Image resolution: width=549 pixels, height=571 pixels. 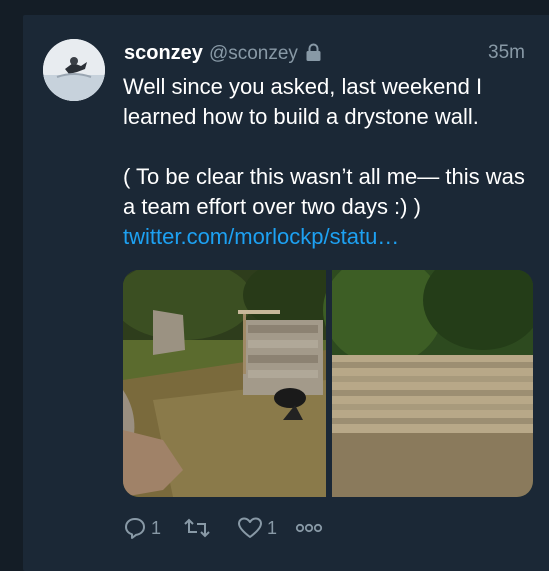 What do you see at coordinates (506, 53) in the screenshot?
I see `timestamp: 35m` at bounding box center [506, 53].